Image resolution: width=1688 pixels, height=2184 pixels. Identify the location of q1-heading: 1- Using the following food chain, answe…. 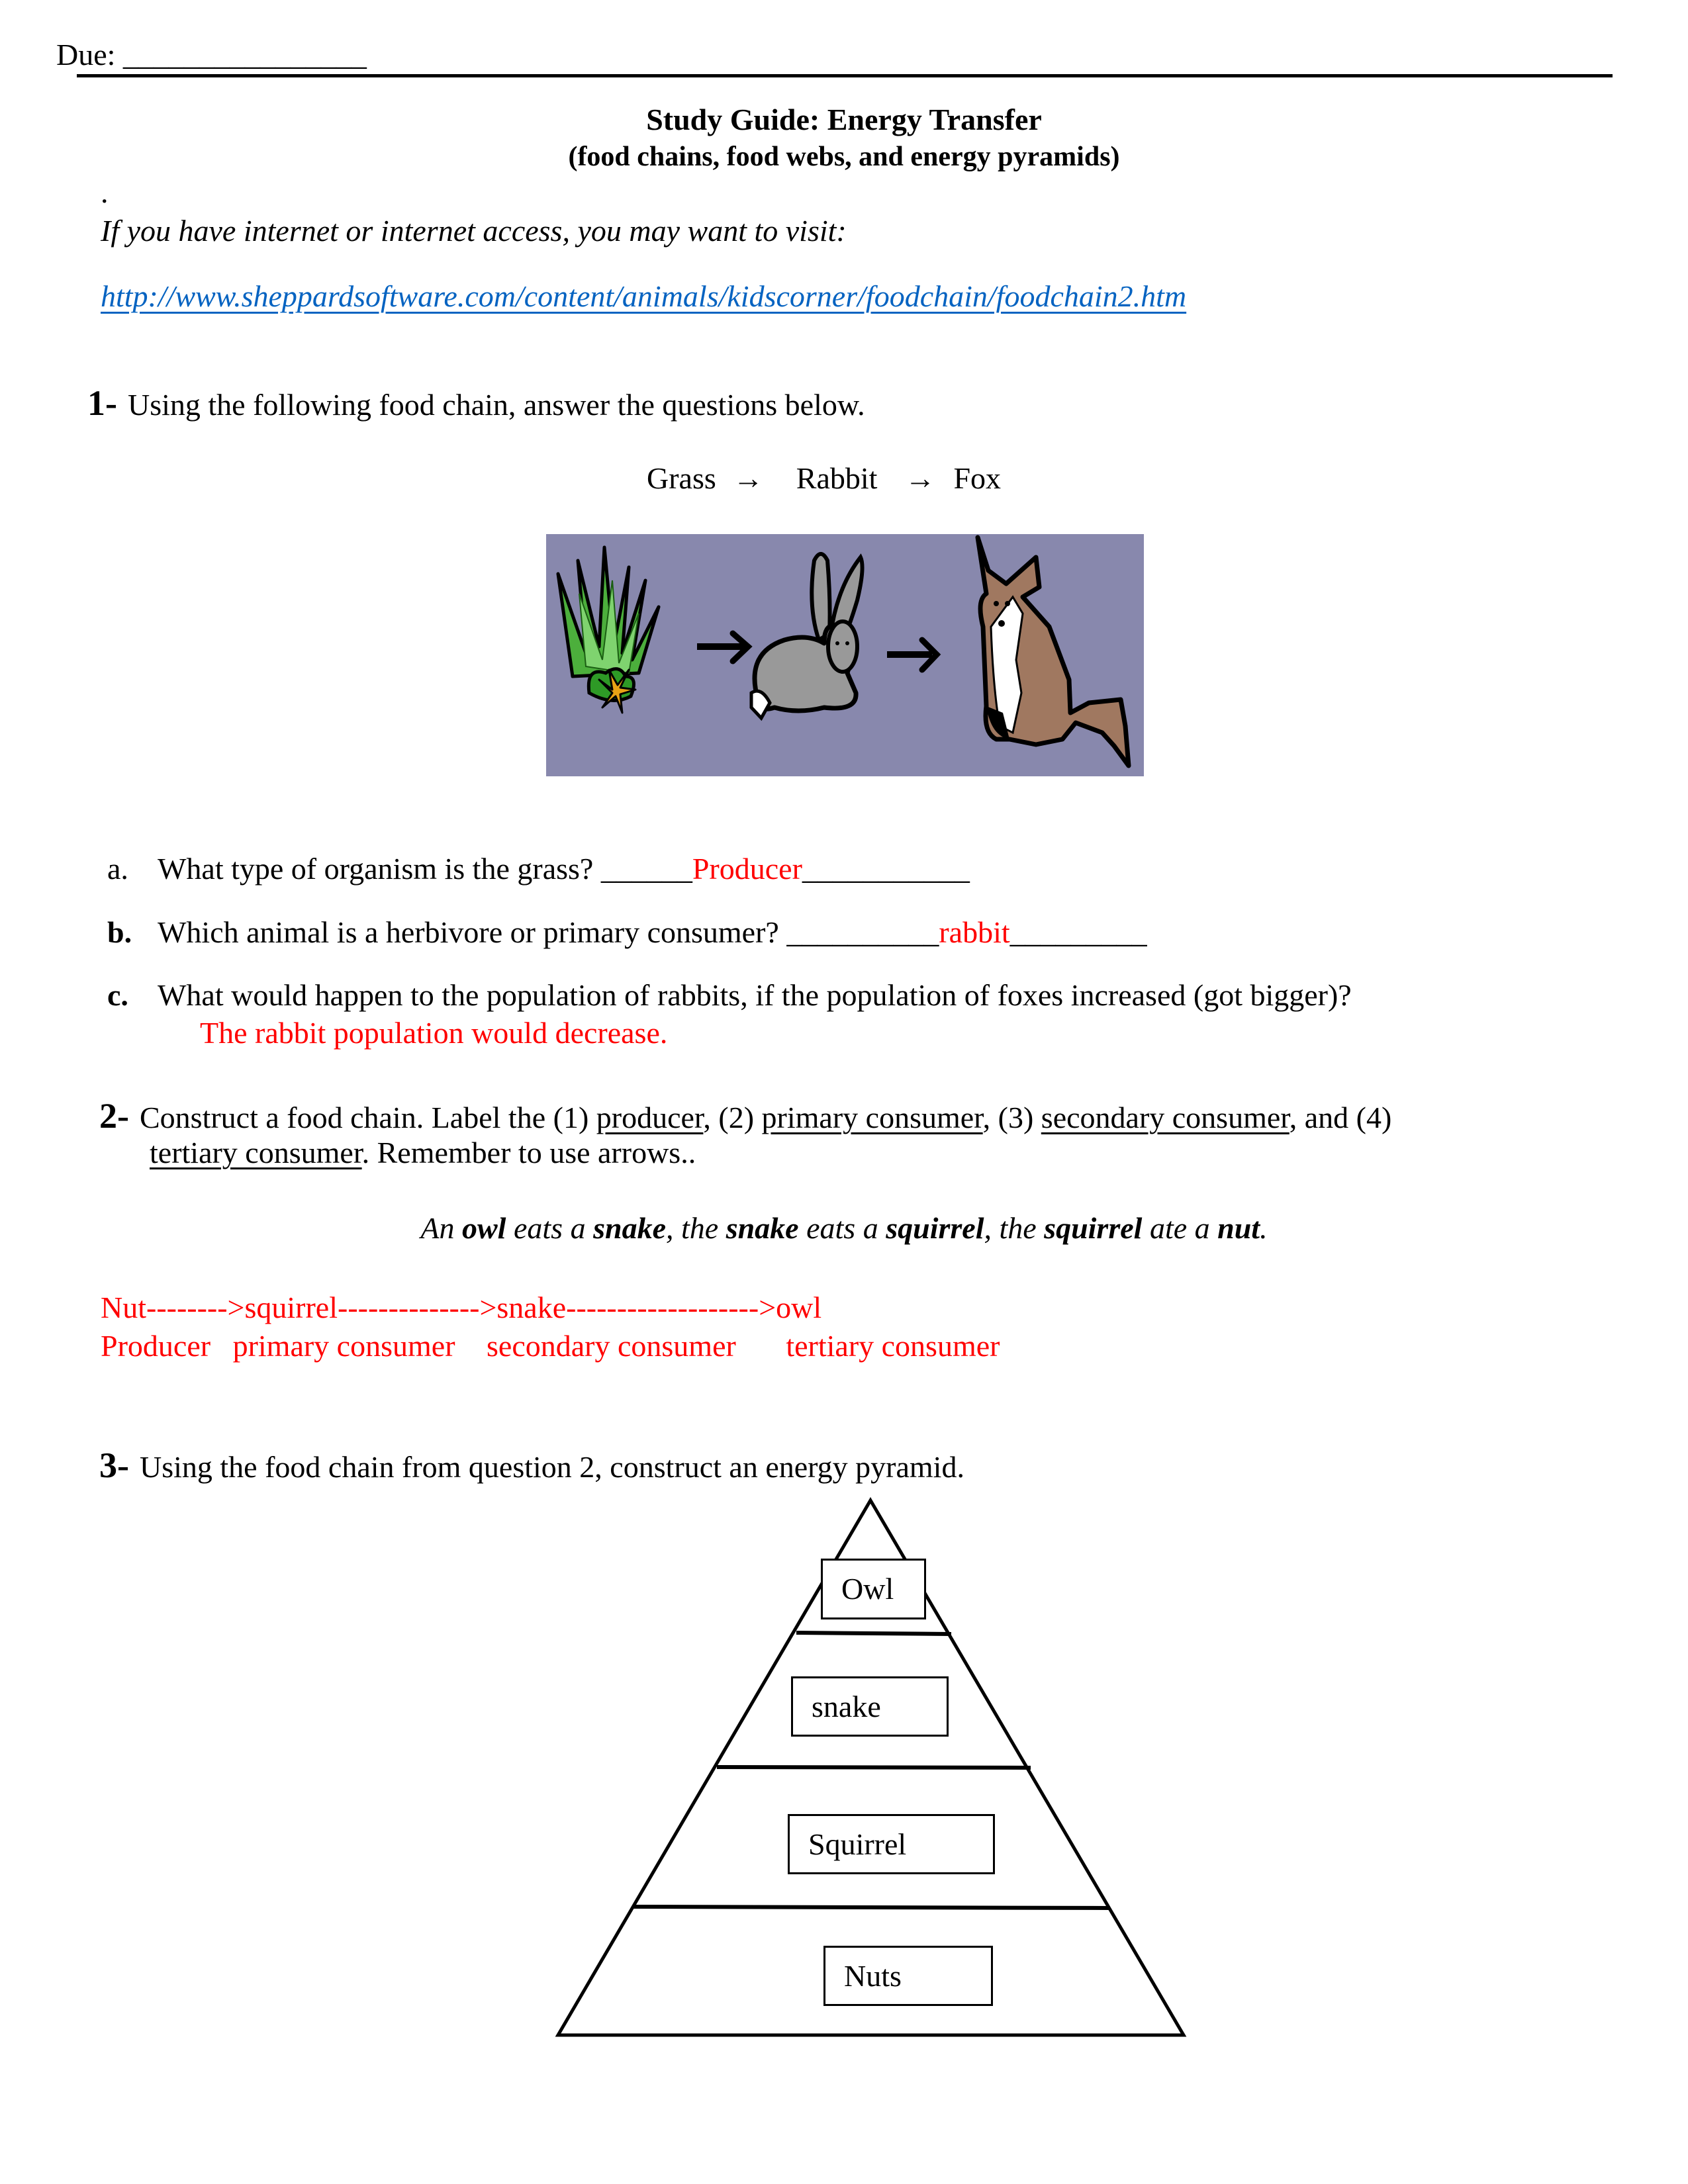
(476, 403).